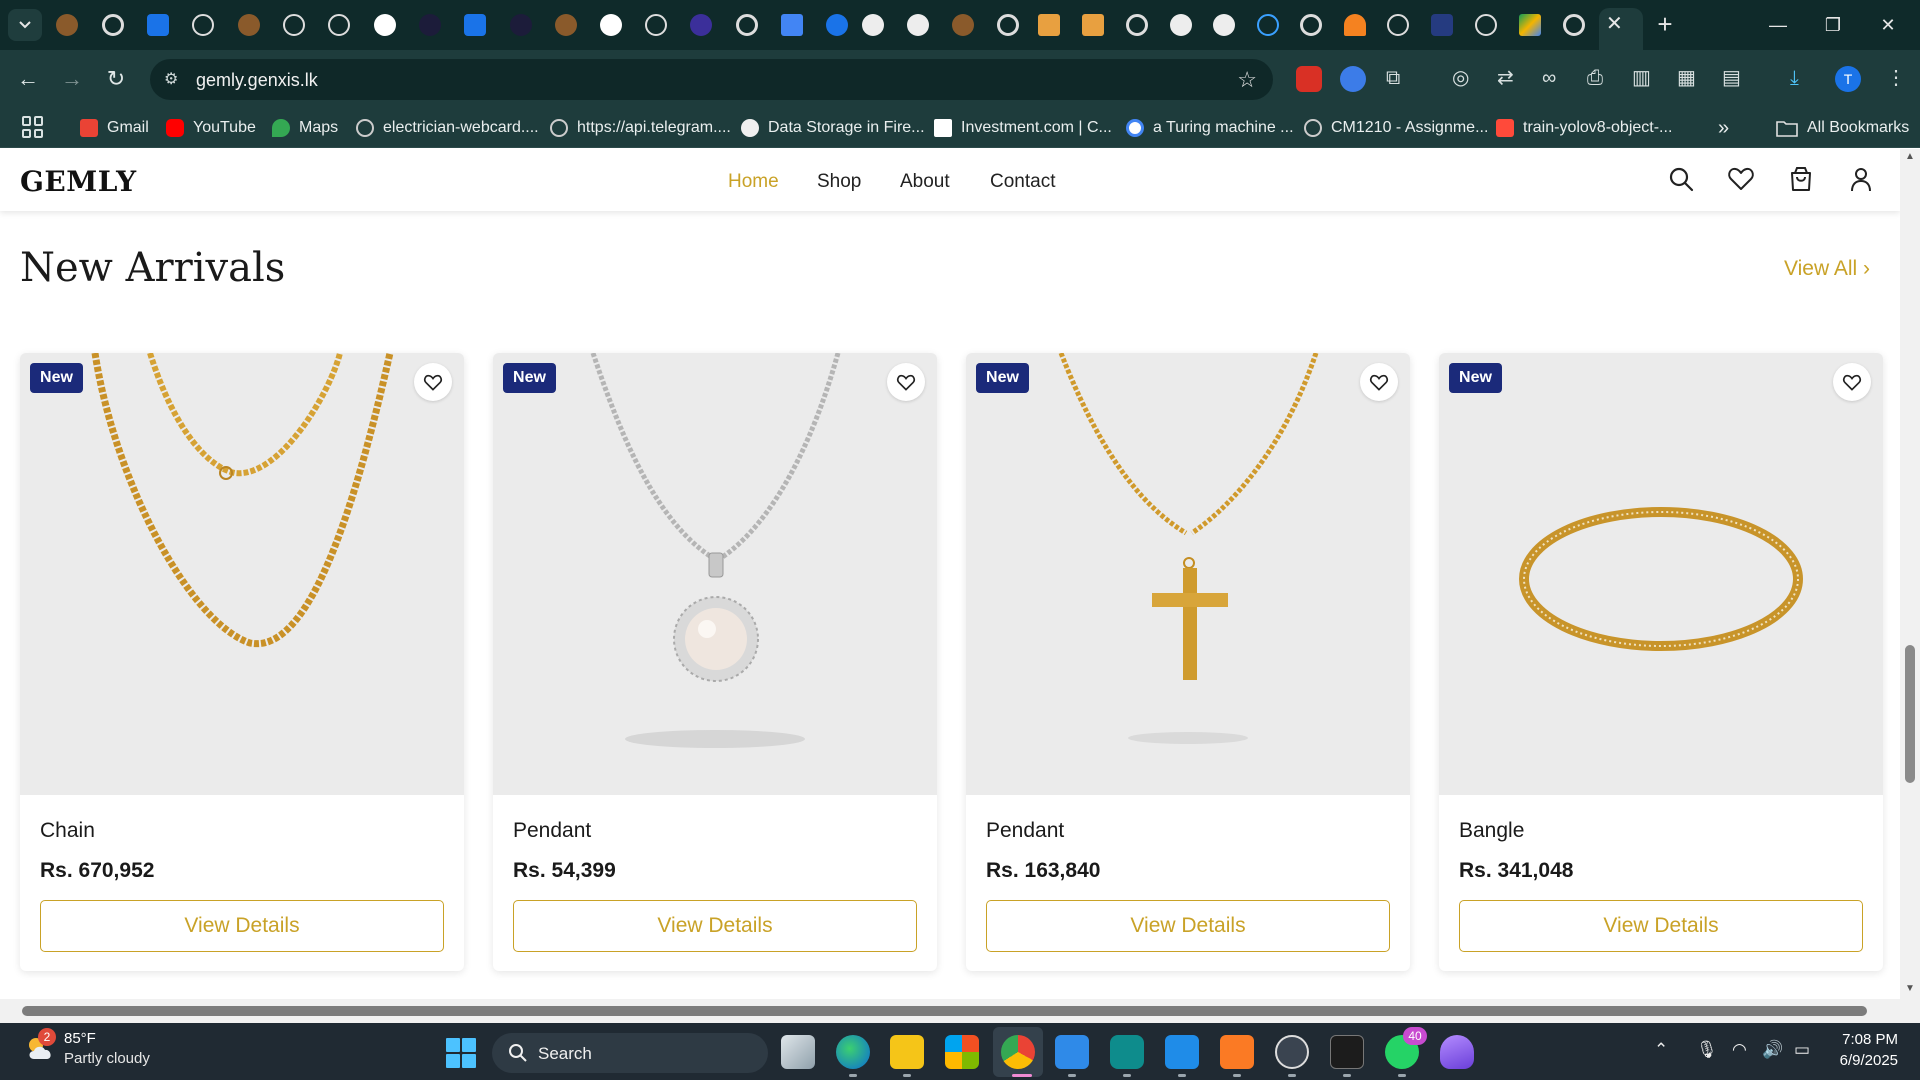  I want to click on weather-desc: Partly cloudy, so click(107, 1058).